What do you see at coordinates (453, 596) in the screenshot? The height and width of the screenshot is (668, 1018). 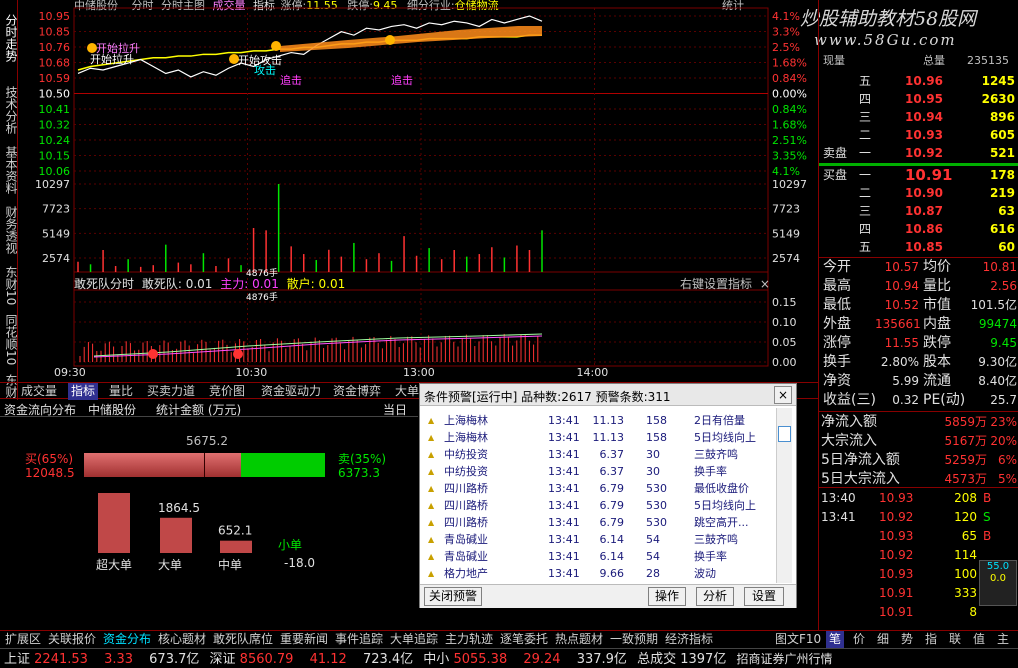 I see `close-alert-button: 关闭预警` at bounding box center [453, 596].